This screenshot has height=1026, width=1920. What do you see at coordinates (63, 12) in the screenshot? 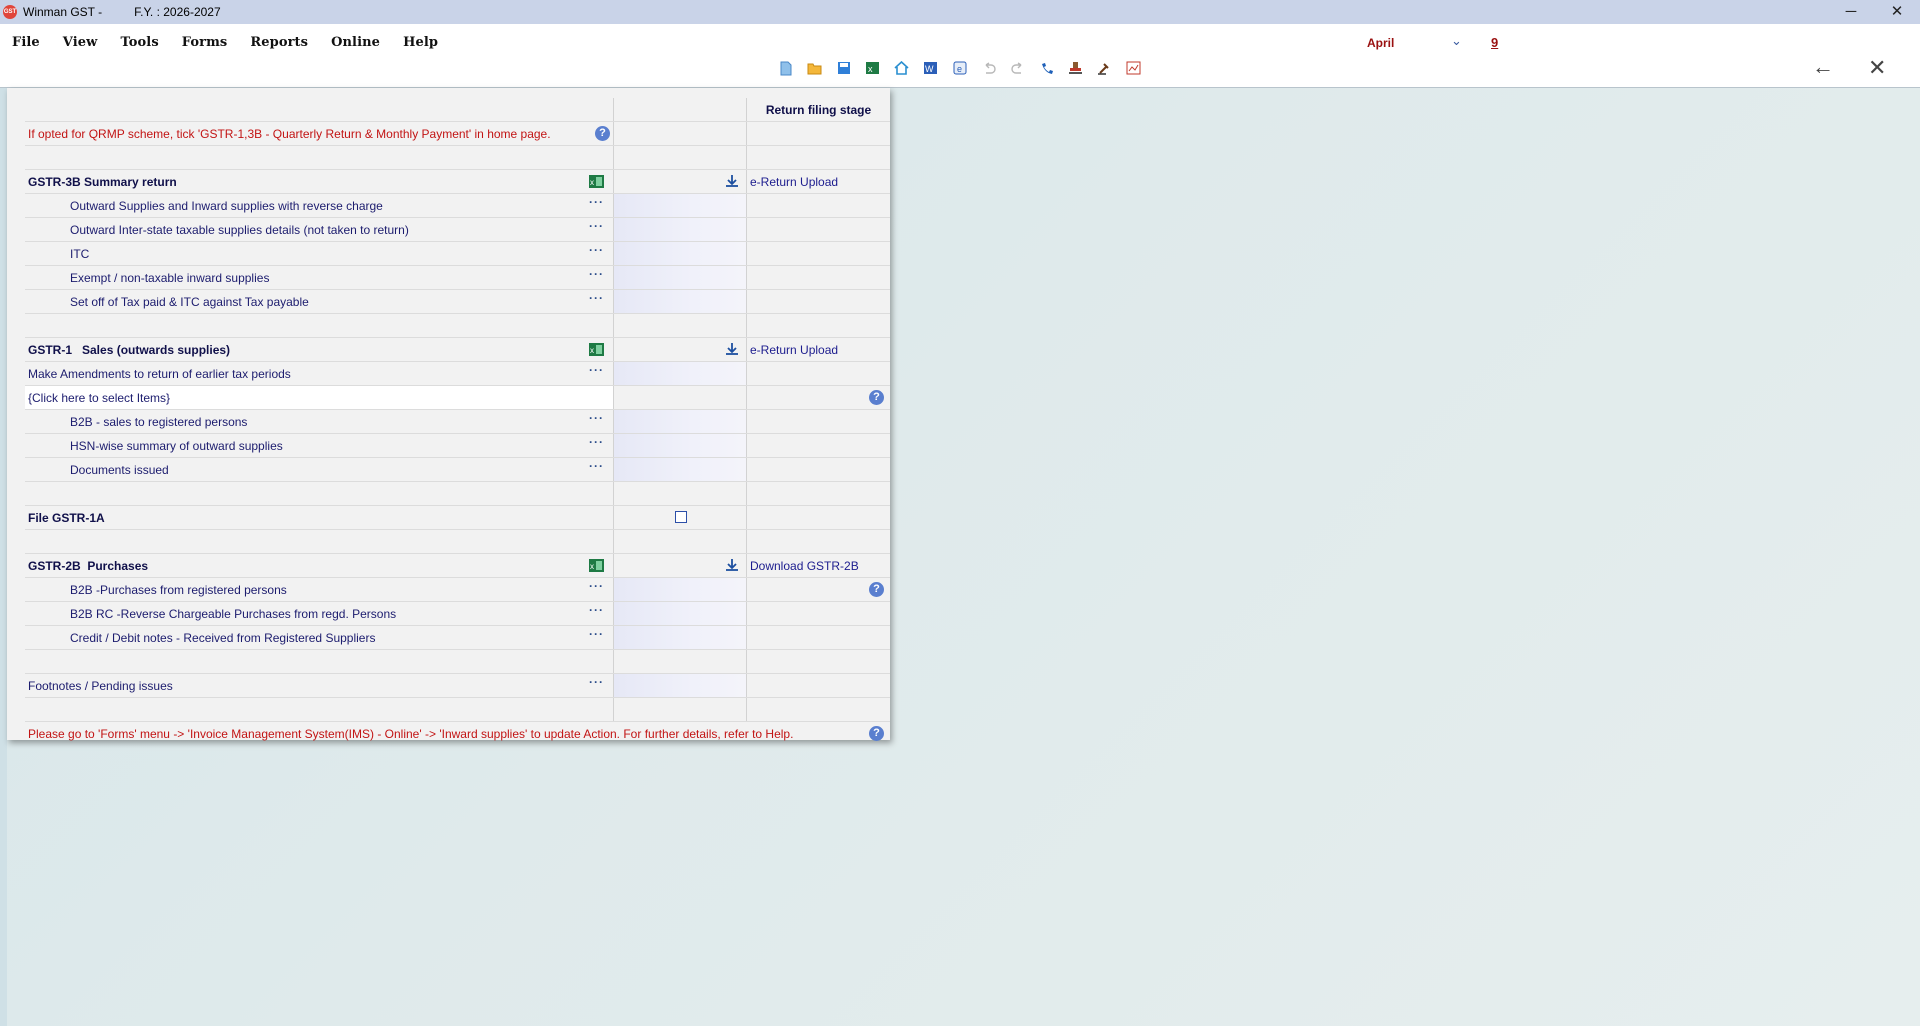
I see `app-title: Winman GST -` at bounding box center [63, 12].